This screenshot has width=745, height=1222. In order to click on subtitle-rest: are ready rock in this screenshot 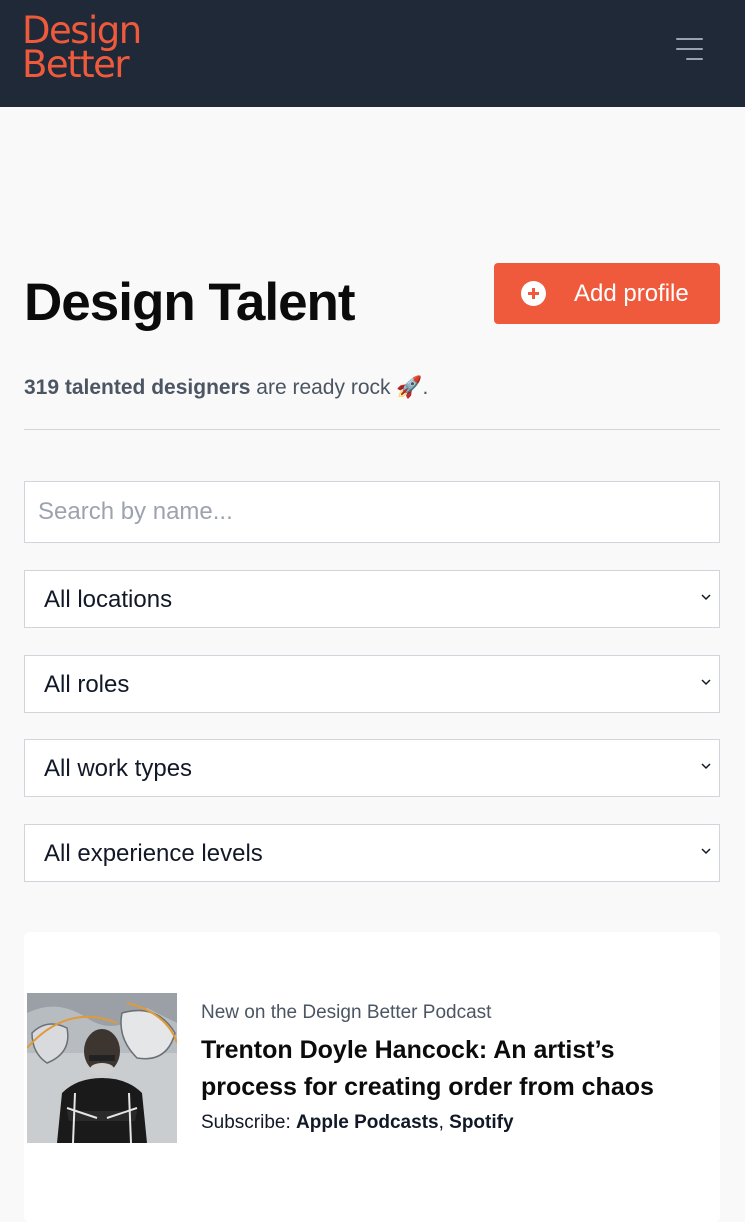, I will do `click(323, 387)`.